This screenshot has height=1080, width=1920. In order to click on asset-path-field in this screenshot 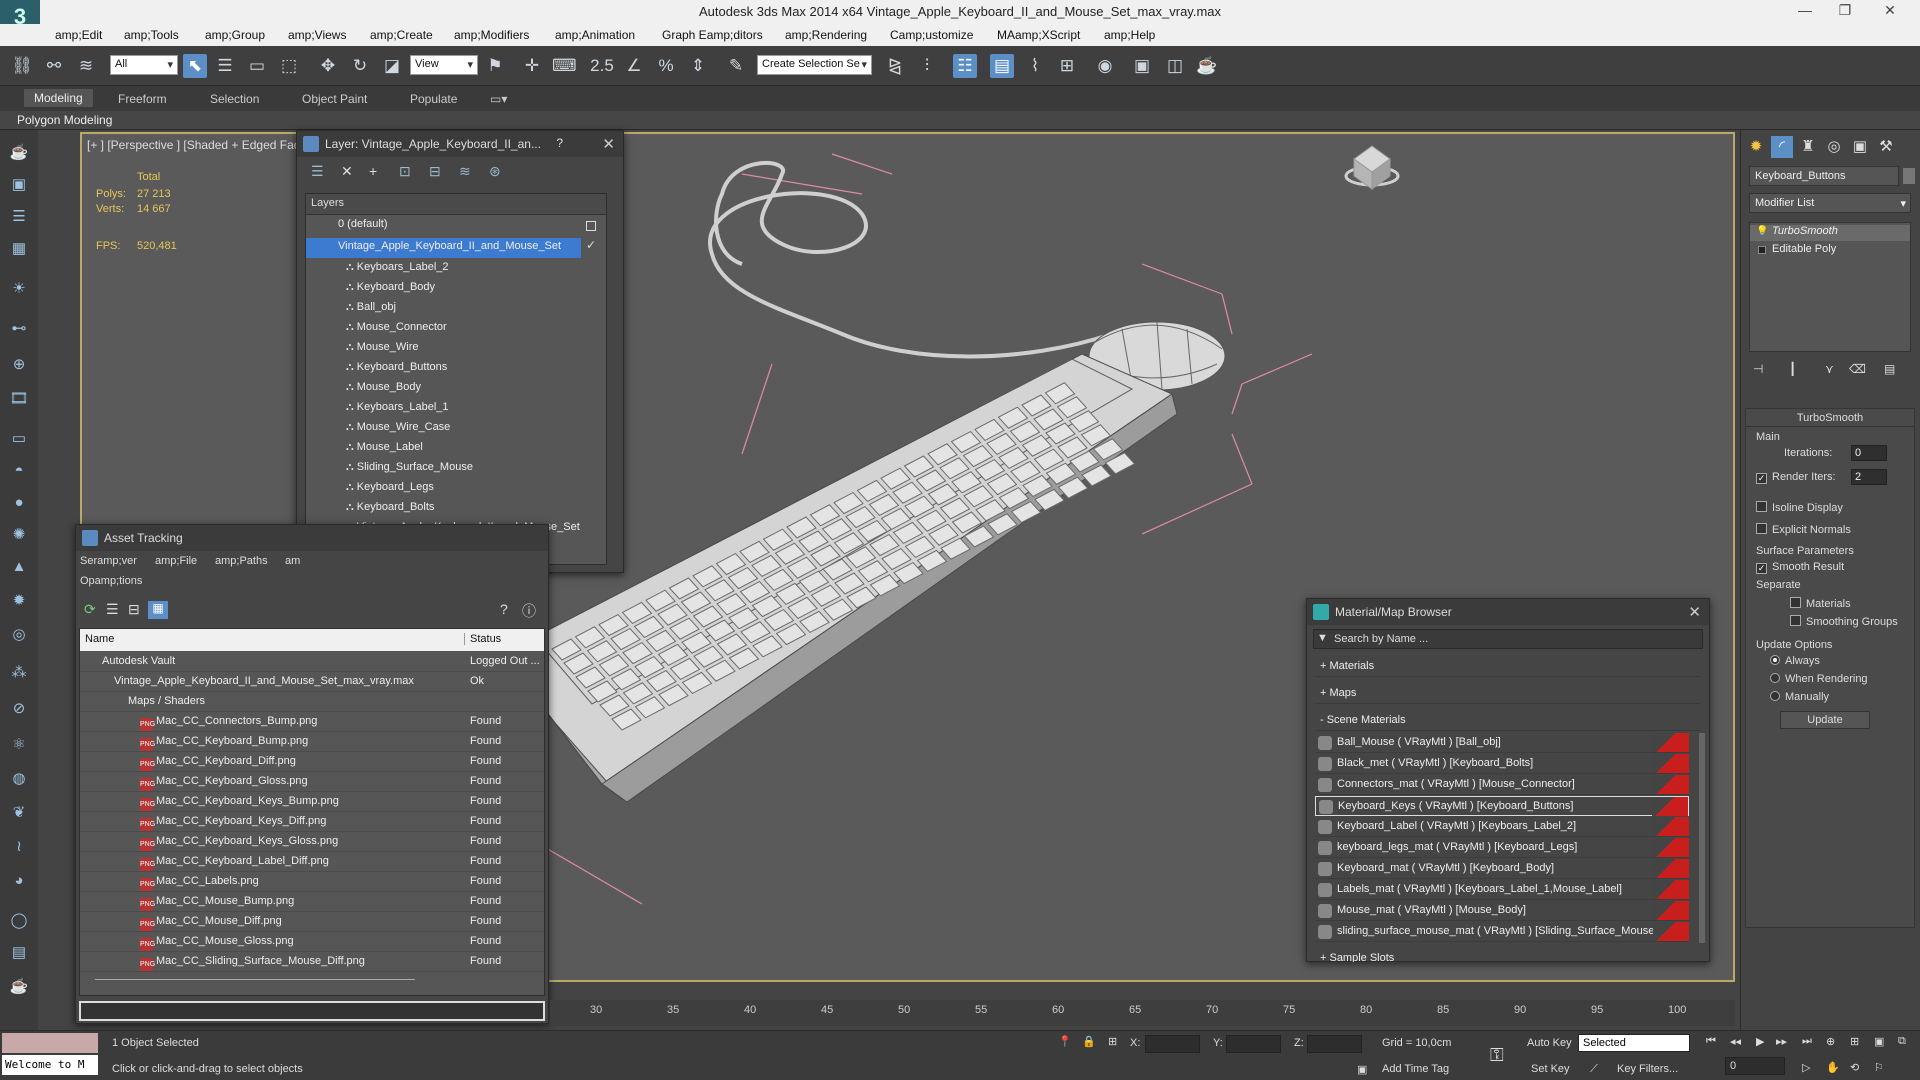, I will do `click(312, 1011)`.